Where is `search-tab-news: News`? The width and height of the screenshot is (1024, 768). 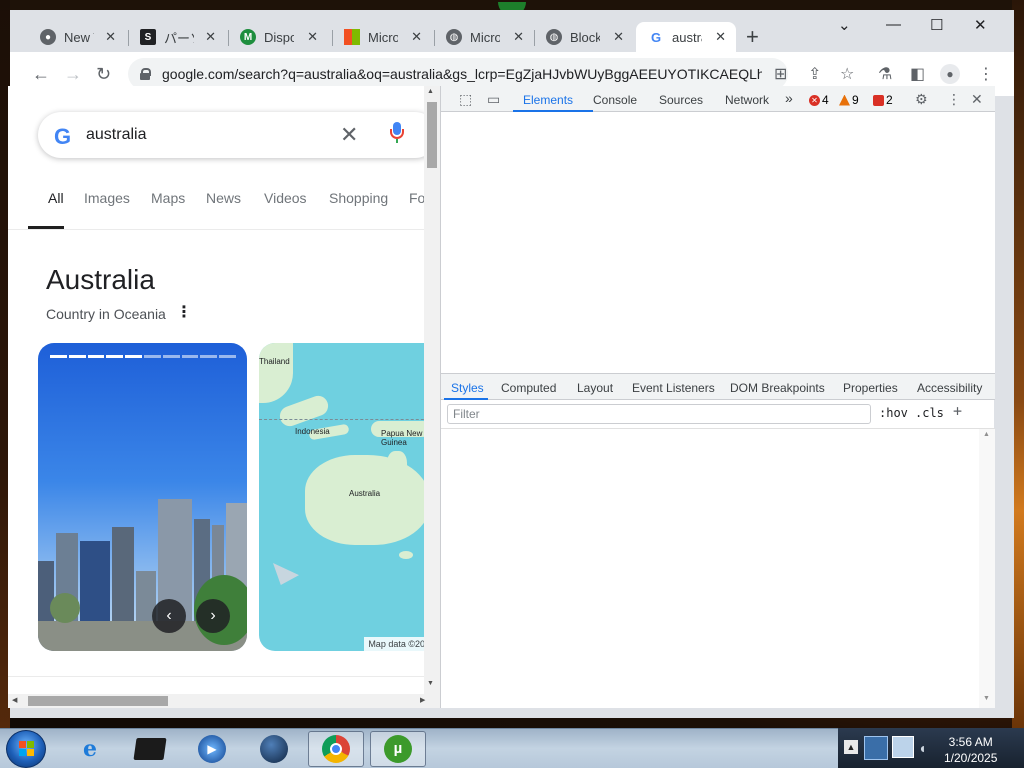
search-tab-news: News is located at coordinates (223, 198).